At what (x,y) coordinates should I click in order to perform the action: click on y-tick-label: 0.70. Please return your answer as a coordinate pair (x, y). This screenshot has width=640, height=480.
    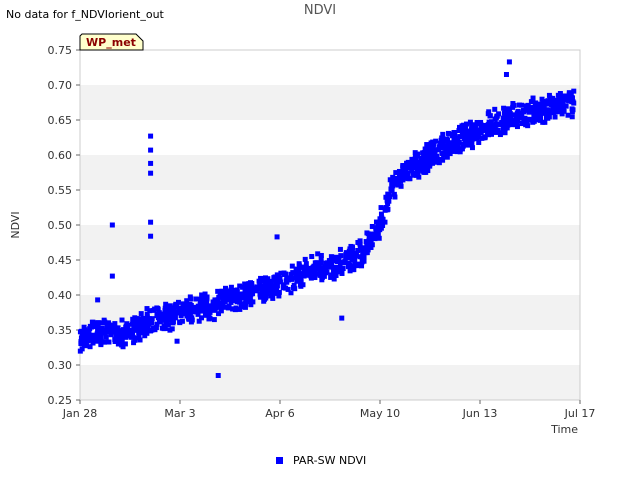
    Looking at the image, I should click on (60, 85).